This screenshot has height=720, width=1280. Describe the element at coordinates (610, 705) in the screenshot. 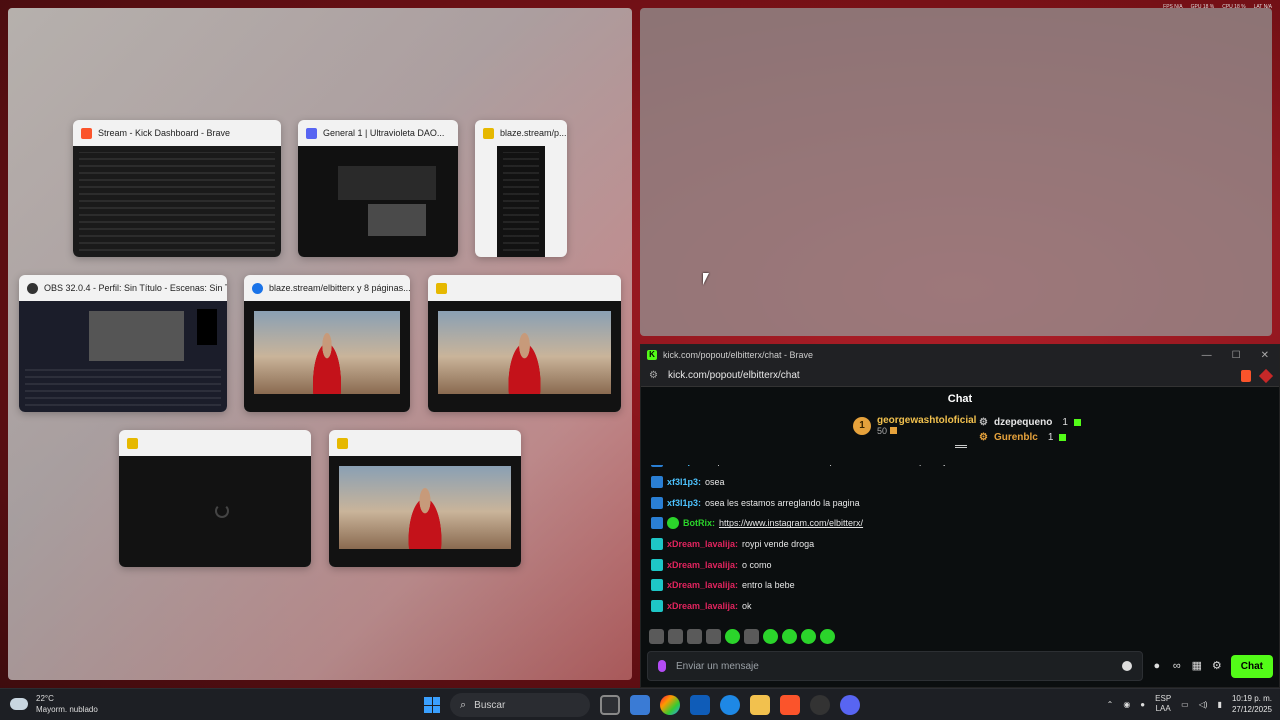

I see `task-view-icon` at that location.